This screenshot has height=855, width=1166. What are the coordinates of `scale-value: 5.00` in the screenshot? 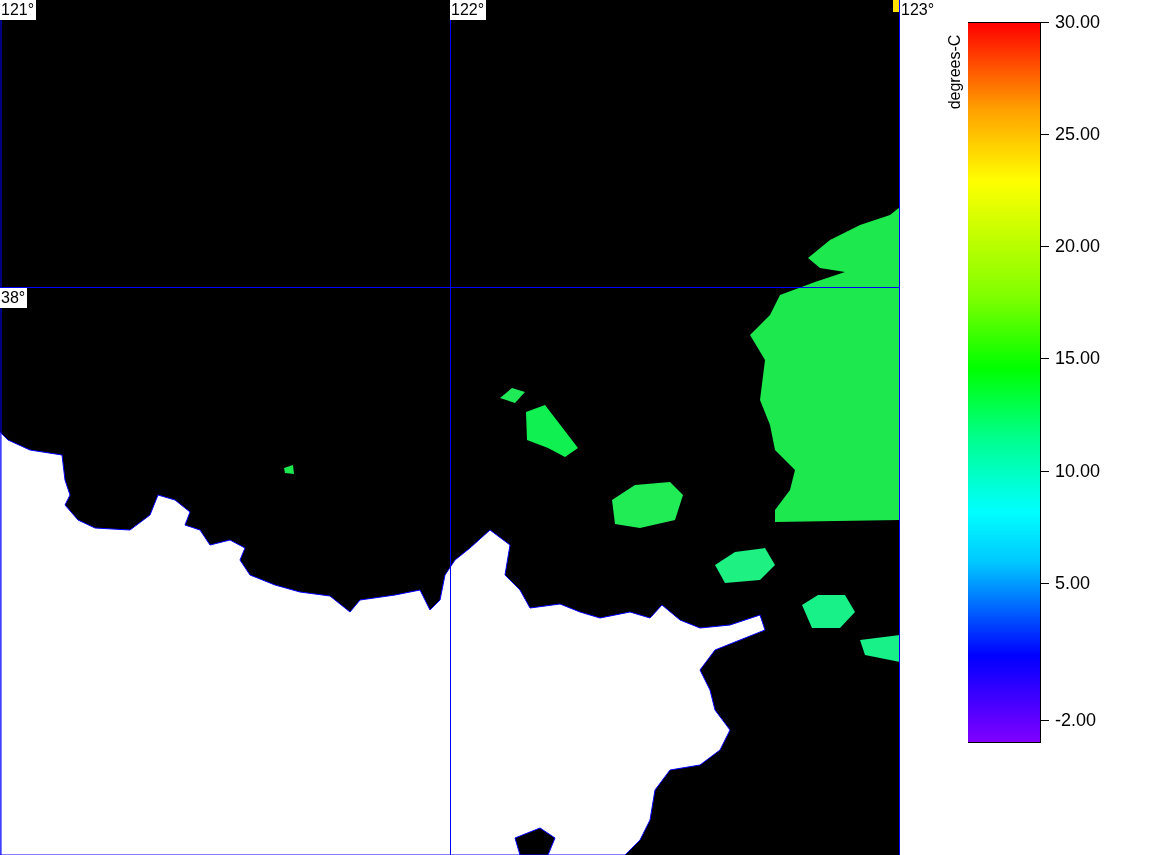 It's located at (1073, 583).